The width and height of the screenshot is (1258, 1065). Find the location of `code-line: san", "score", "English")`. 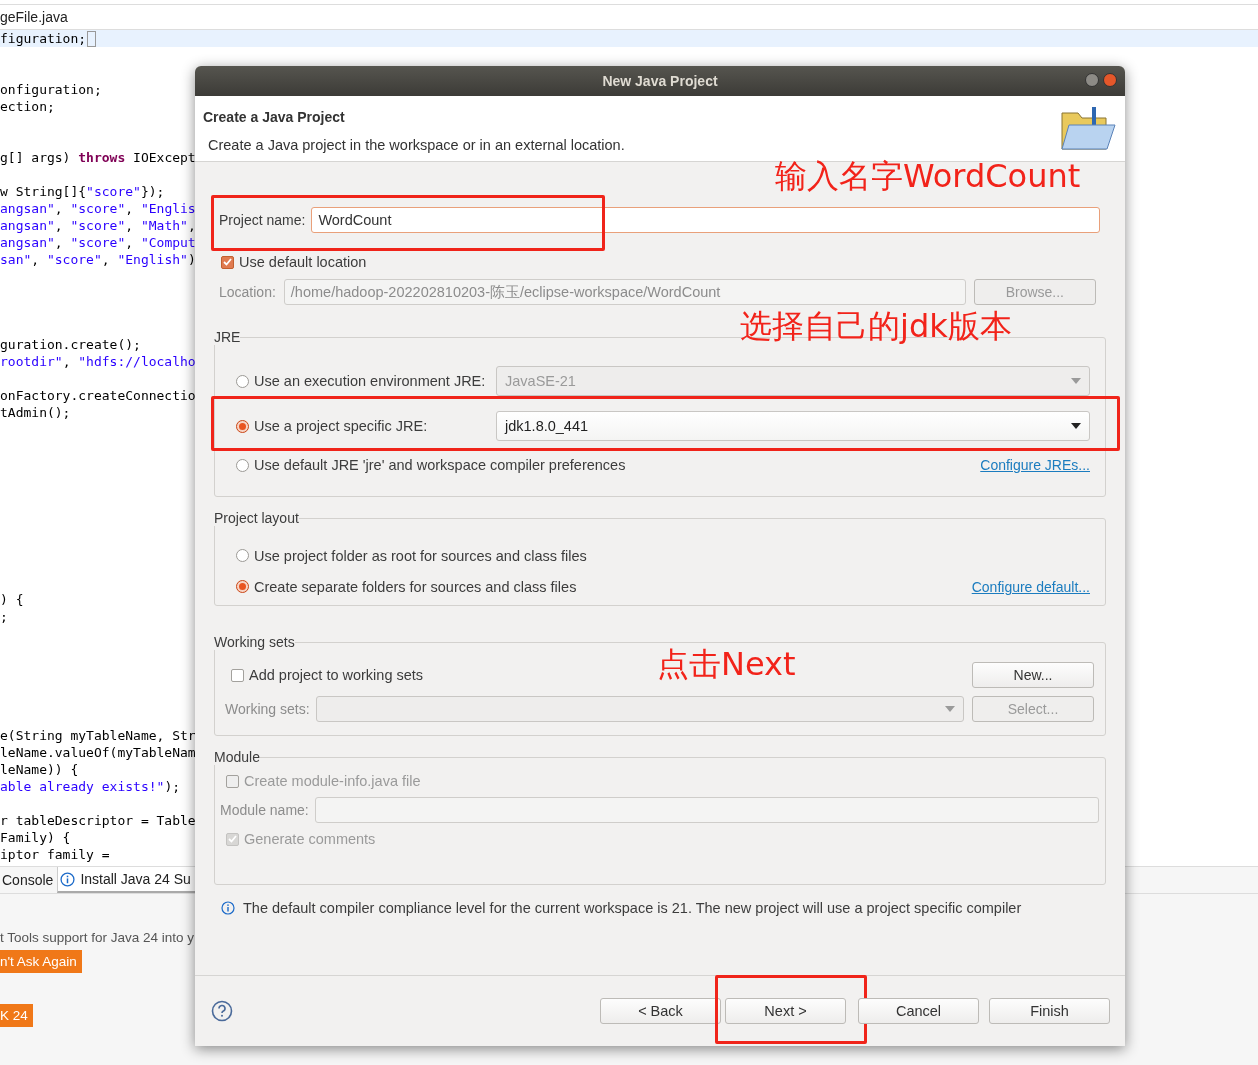

code-line: san", "score", "English") is located at coordinates (97, 259).